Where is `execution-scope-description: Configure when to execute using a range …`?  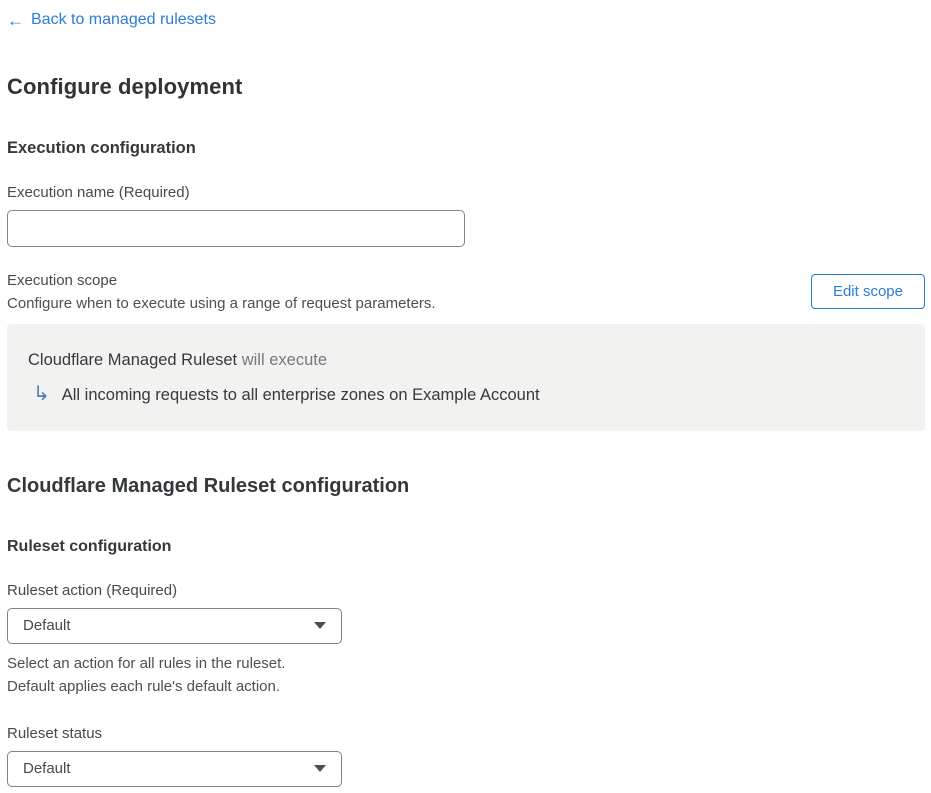
execution-scope-description: Configure when to execute using a range … is located at coordinates (221, 303).